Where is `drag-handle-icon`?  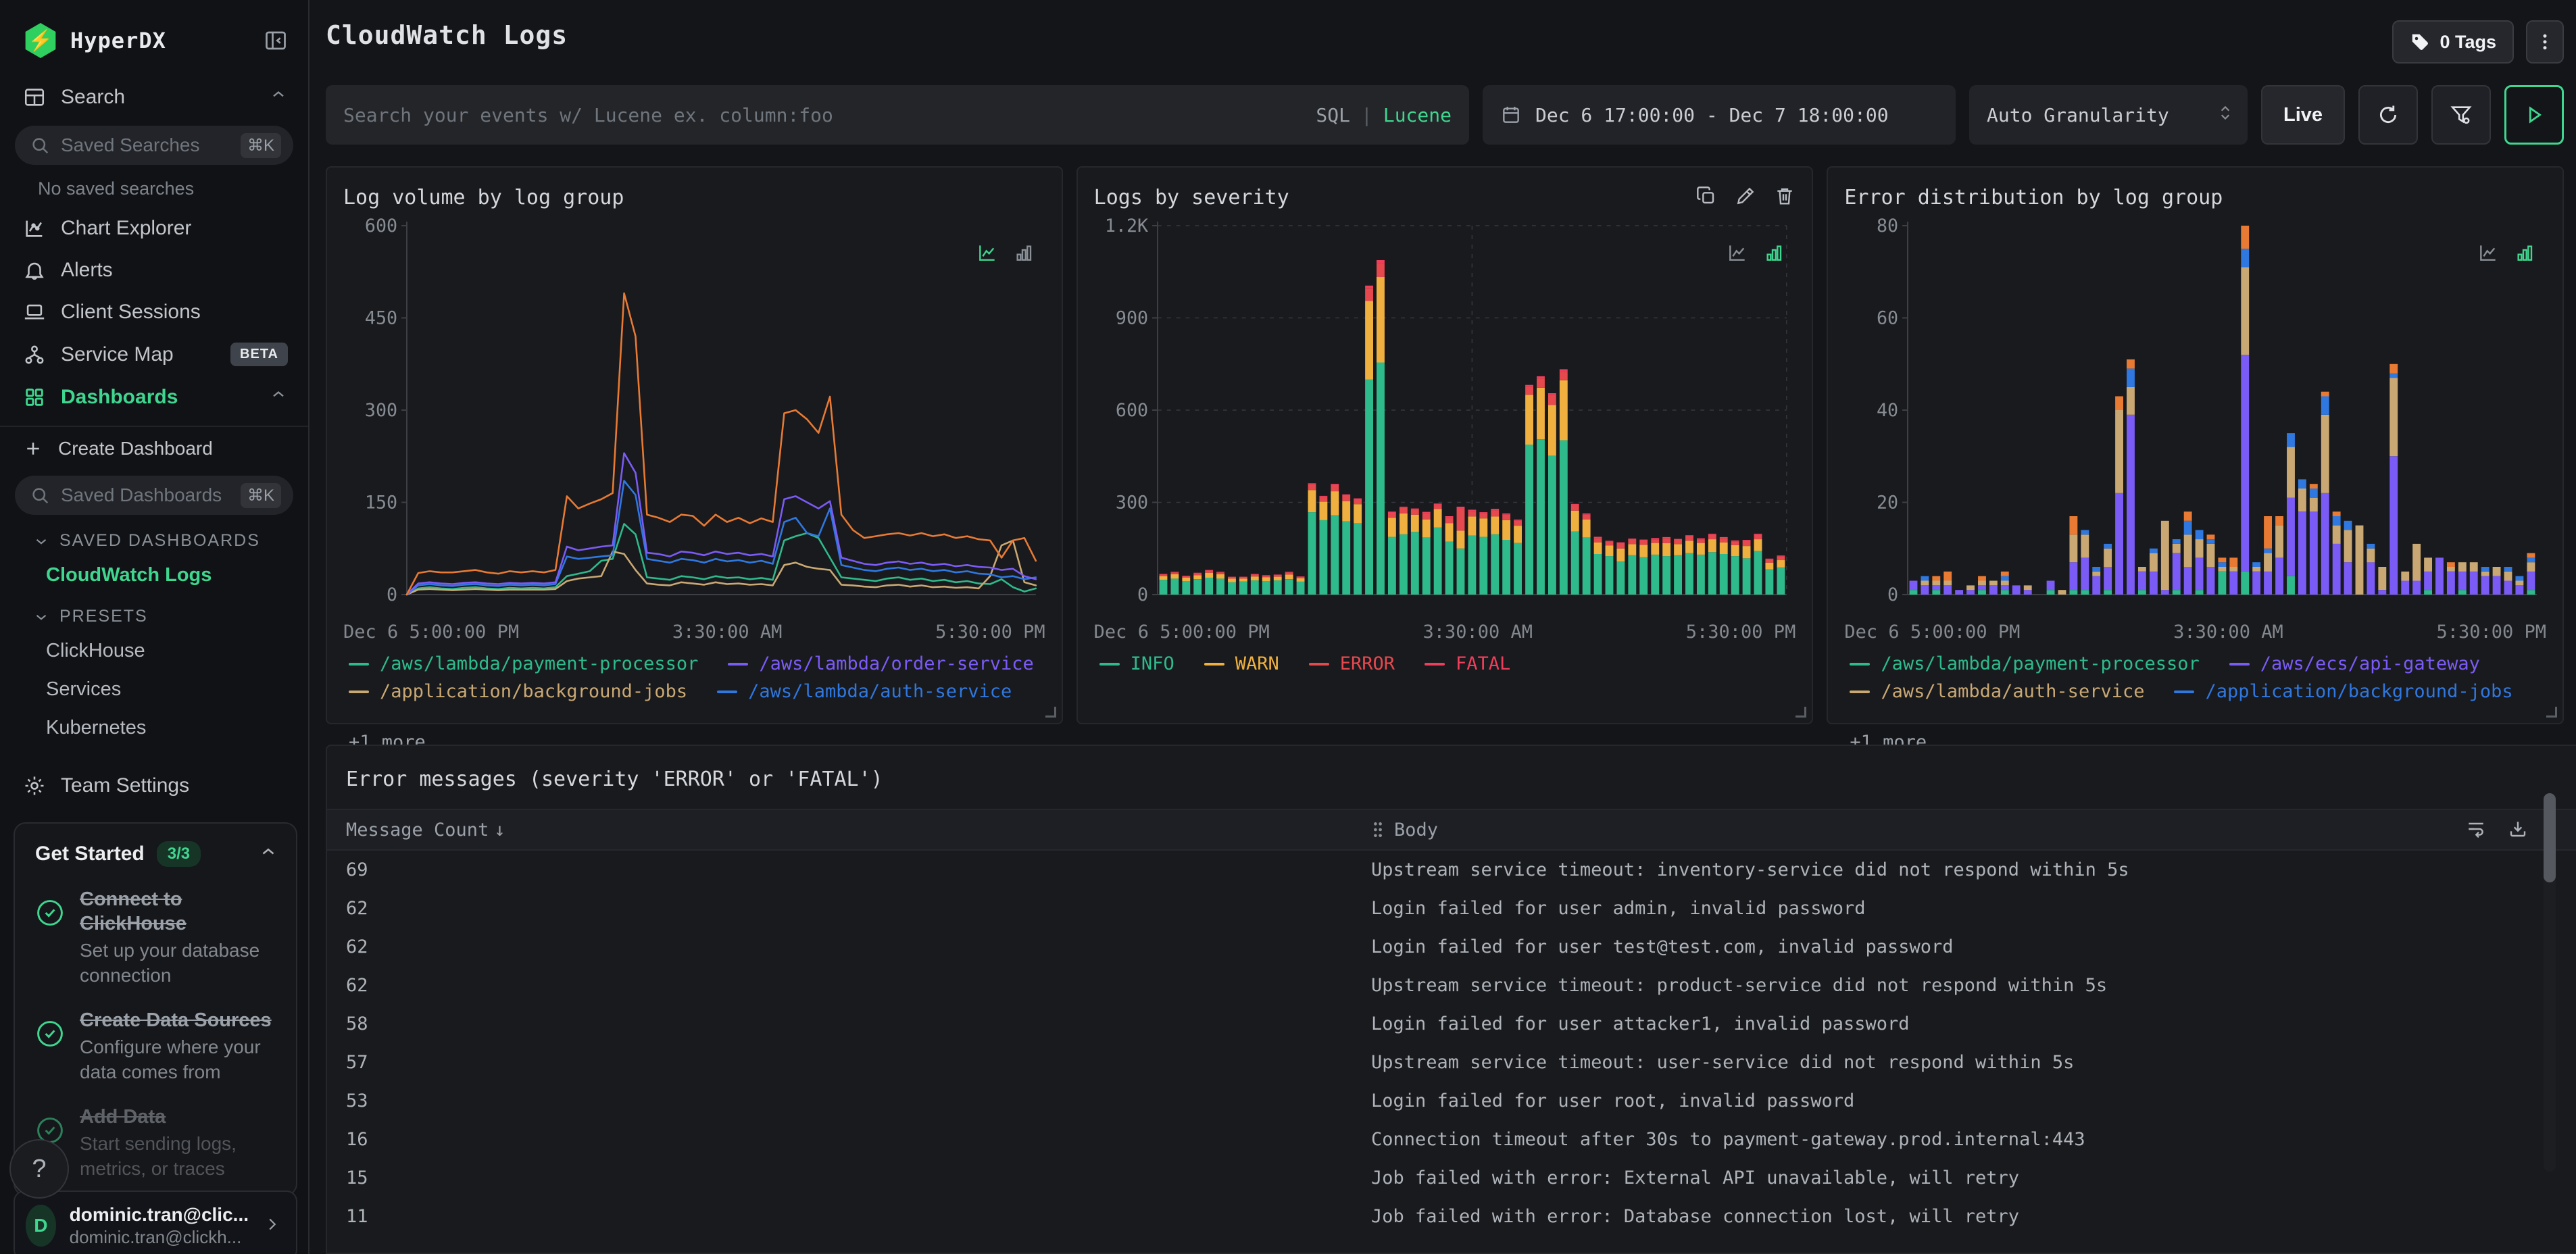 drag-handle-icon is located at coordinates (1378, 829).